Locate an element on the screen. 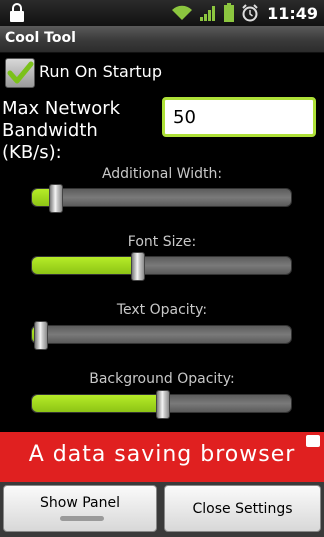 The image size is (324, 537). checkmark-icon is located at coordinates (20, 72).